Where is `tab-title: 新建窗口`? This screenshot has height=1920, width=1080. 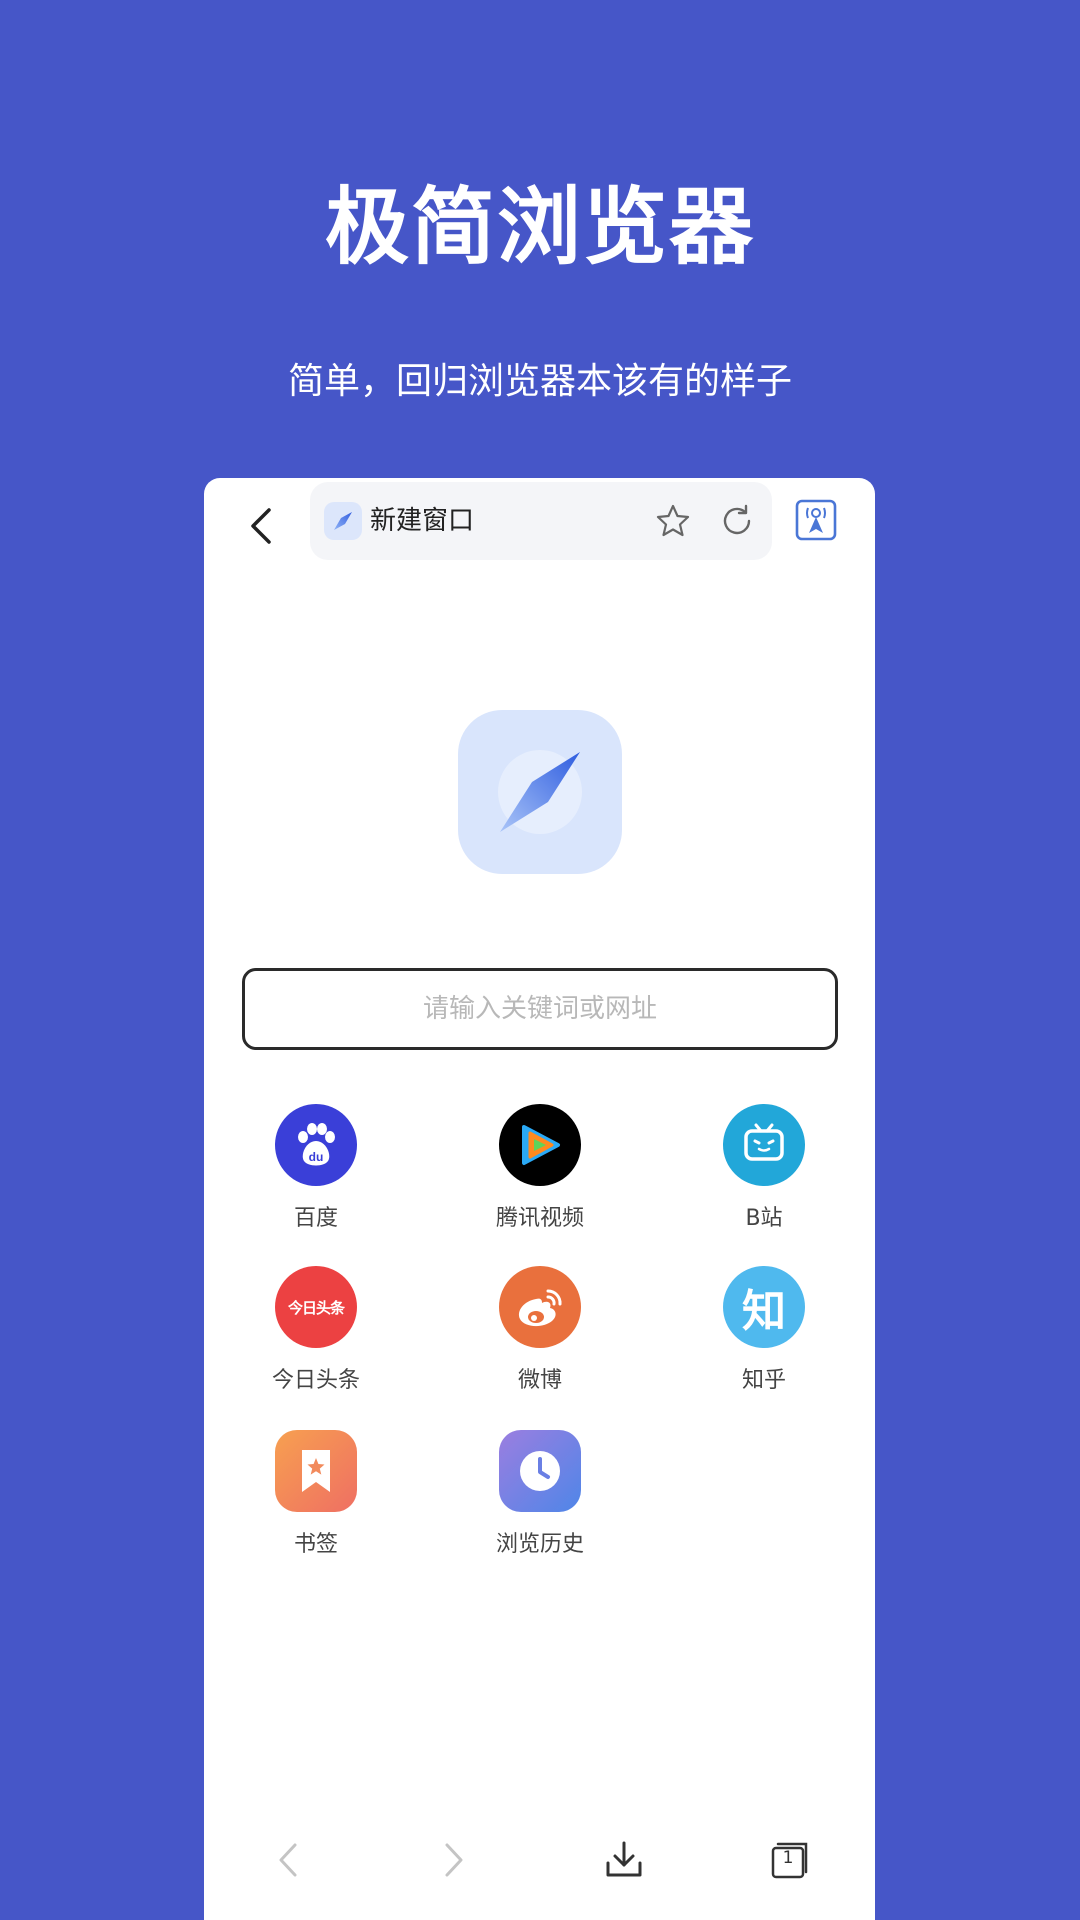
tab-title: 新建窗口 is located at coordinates (422, 521).